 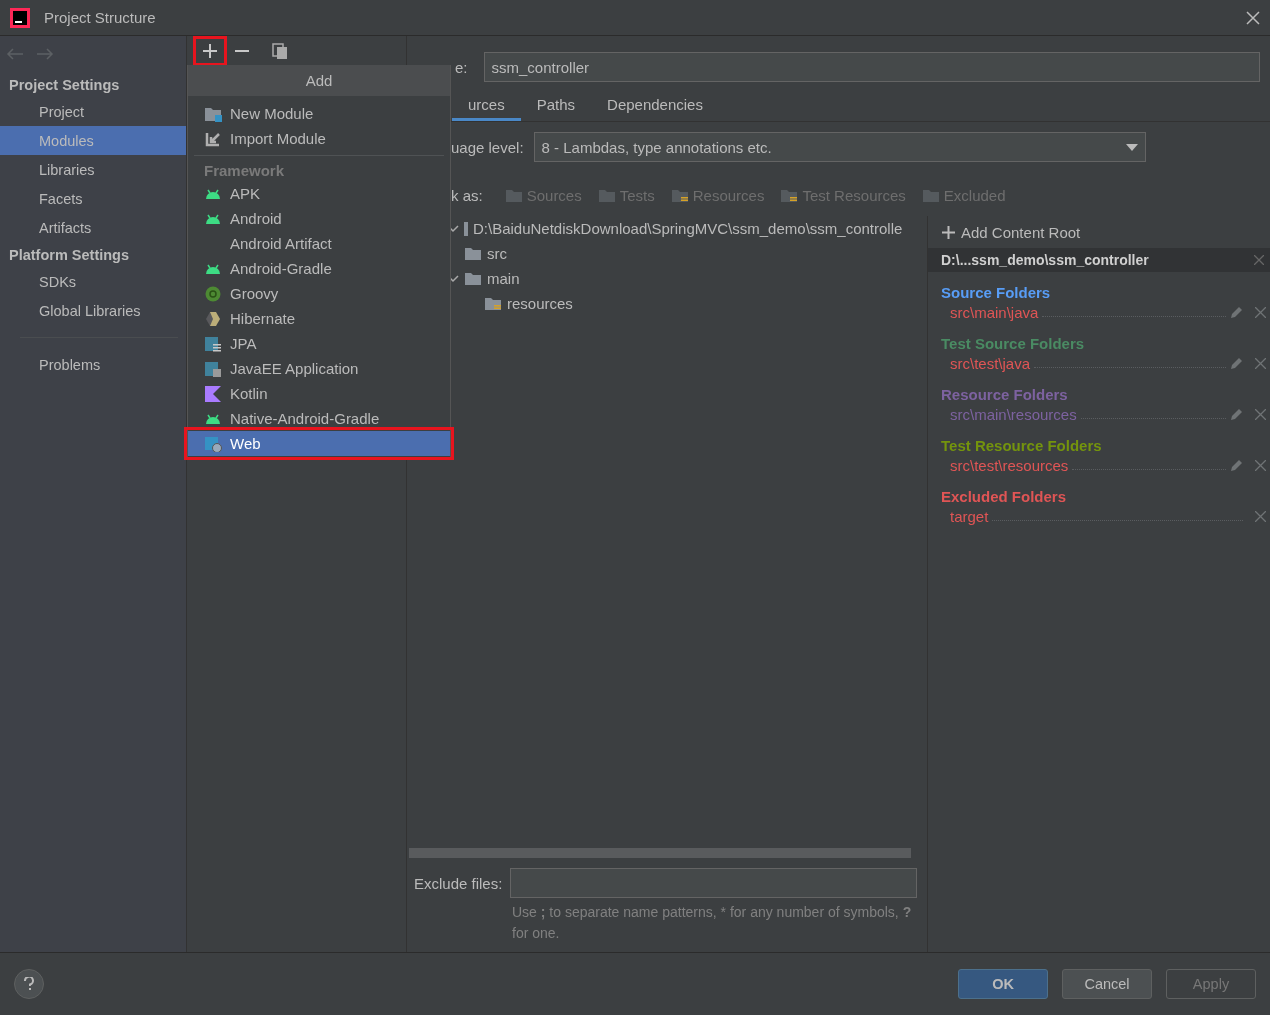 I want to click on menu-item: Groovy, so click(x=319, y=293).